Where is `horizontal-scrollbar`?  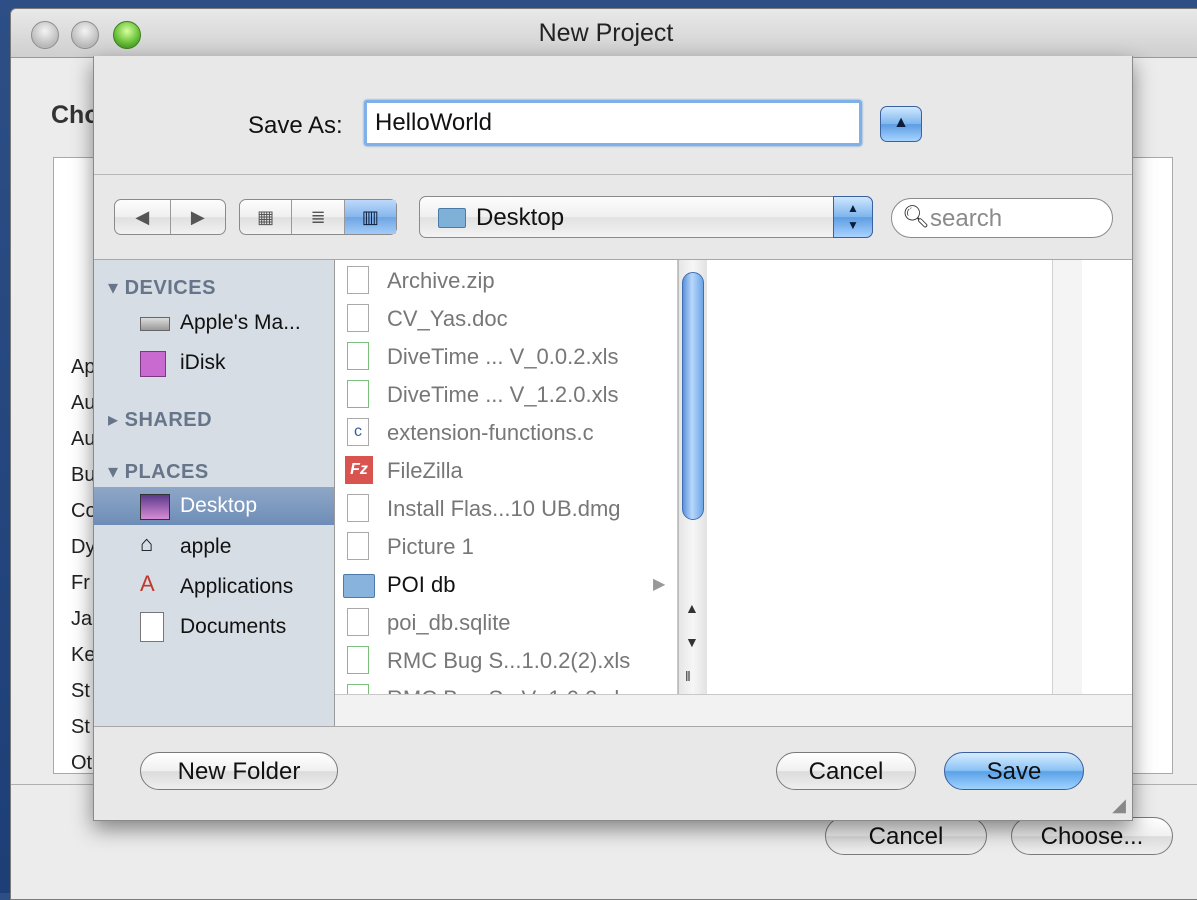 horizontal-scrollbar is located at coordinates (733, 710).